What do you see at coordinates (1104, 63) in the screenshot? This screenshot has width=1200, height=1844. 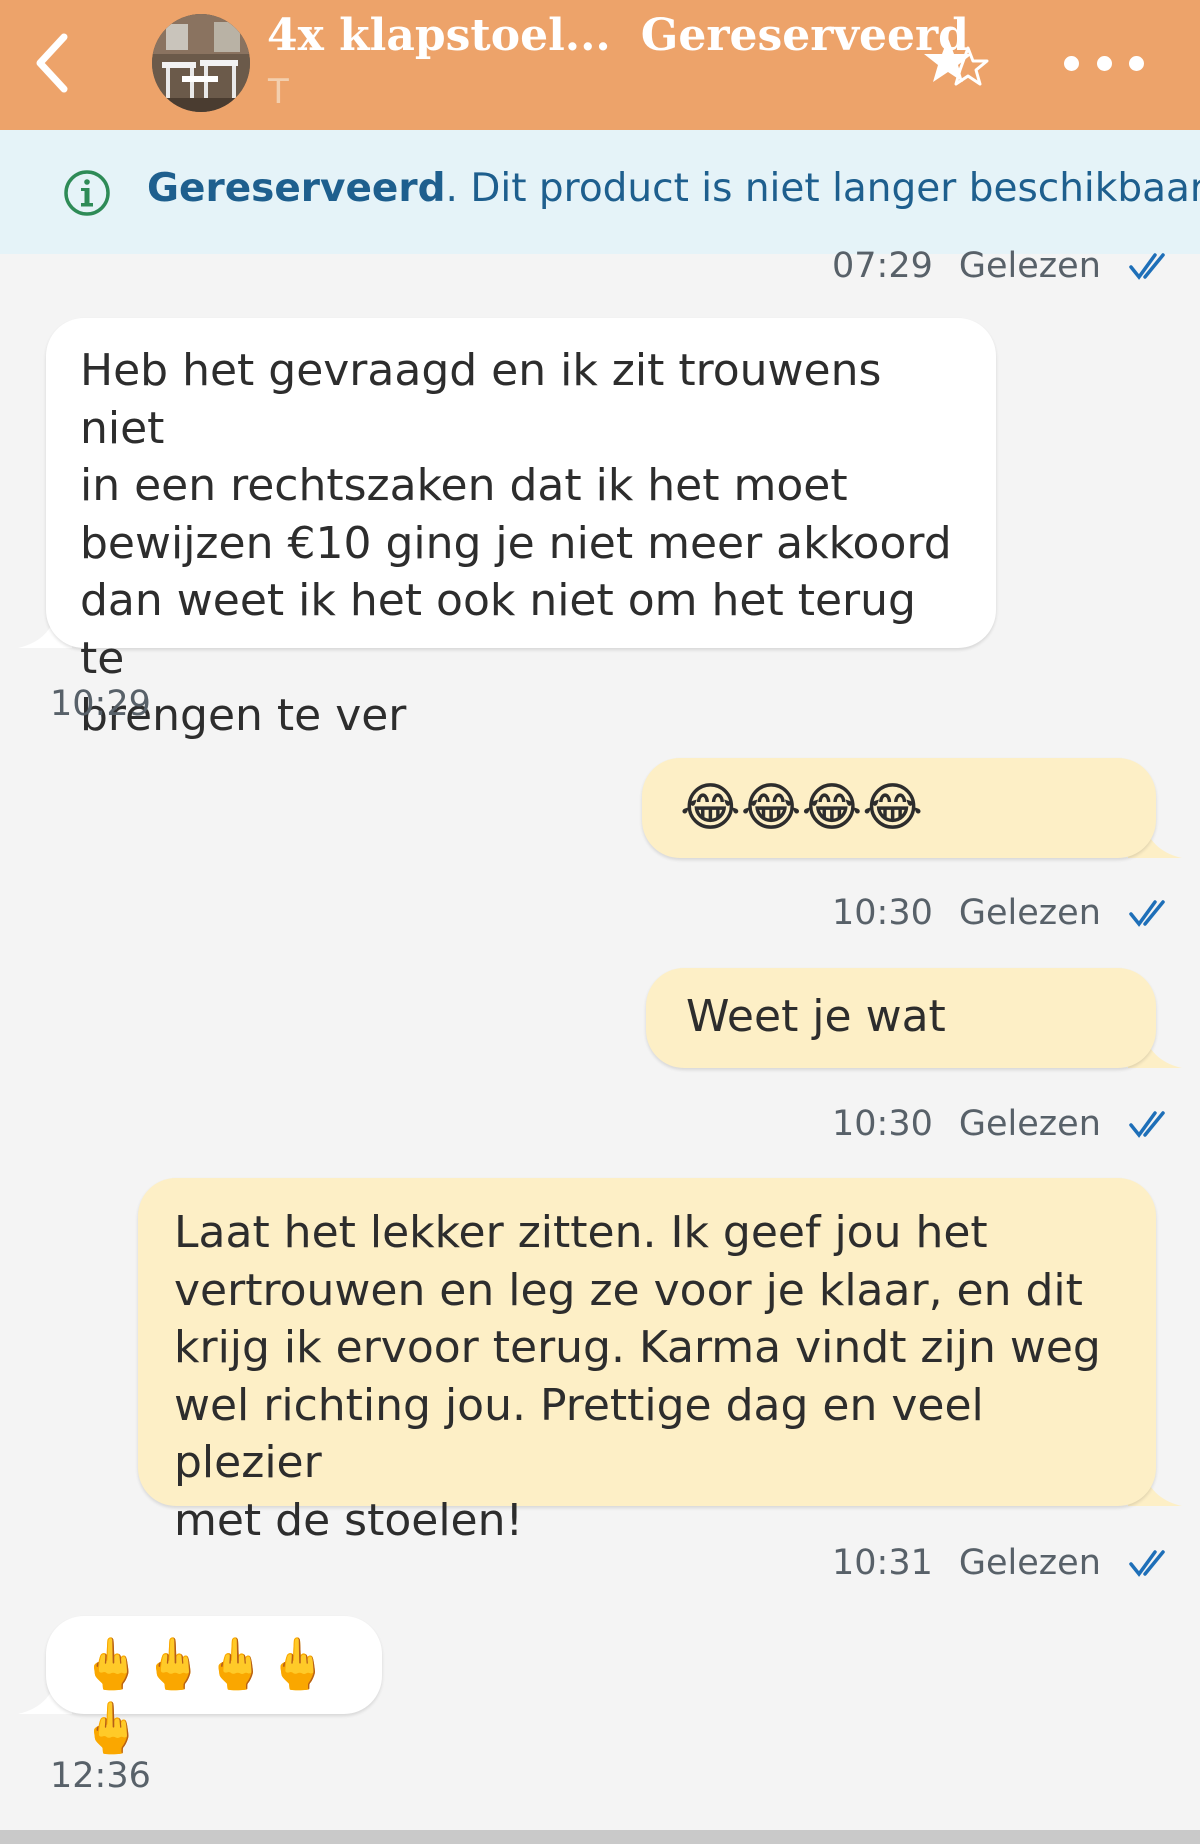 I see `more-options-button` at bounding box center [1104, 63].